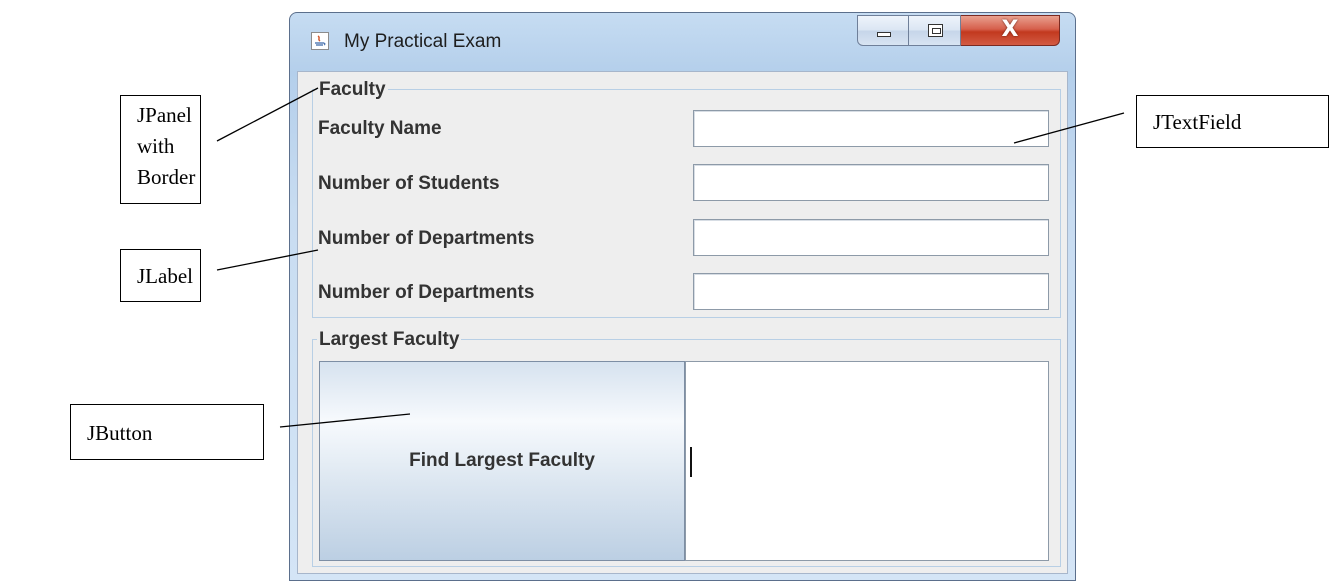  I want to click on jtextfield-leader-line, so click(1069, 128).